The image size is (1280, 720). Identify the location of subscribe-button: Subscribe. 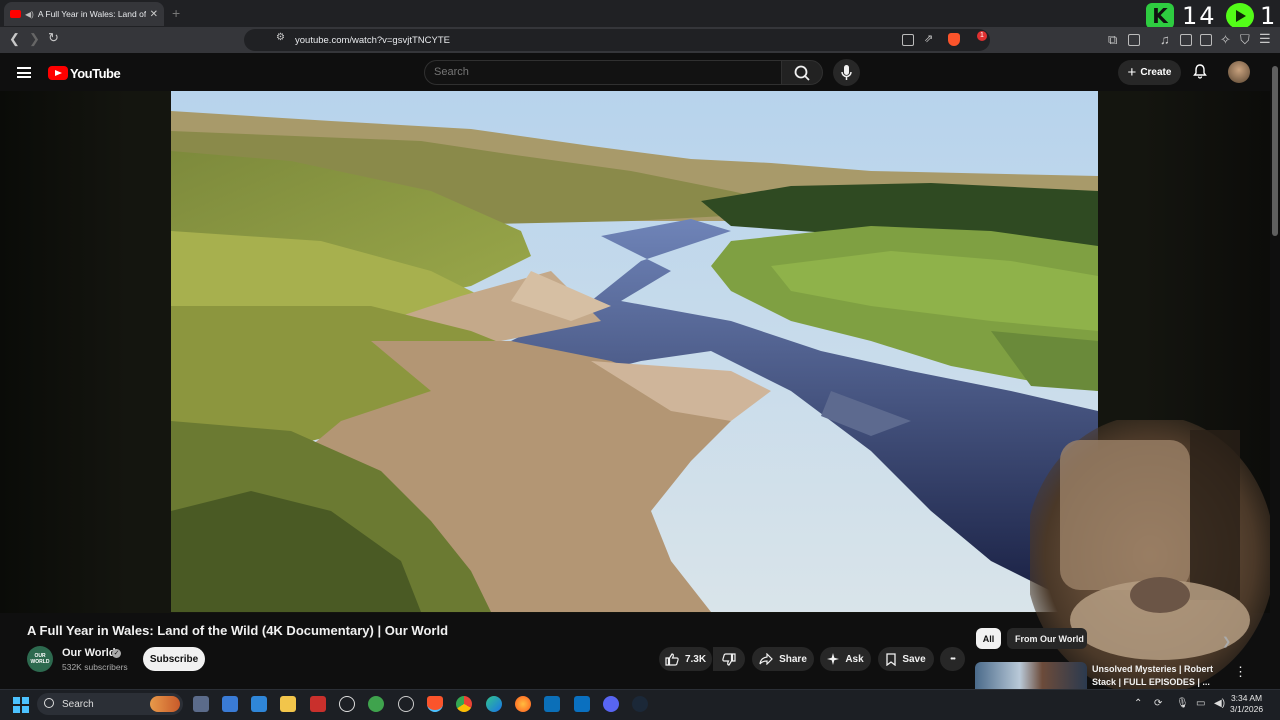
(174, 659).